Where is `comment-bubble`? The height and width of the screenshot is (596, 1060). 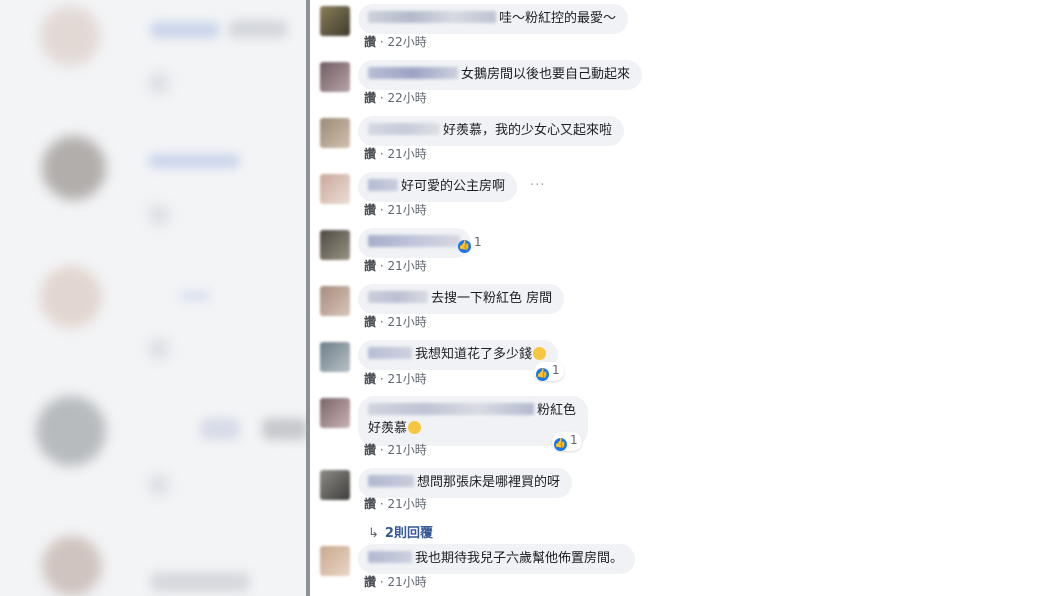
comment-bubble is located at coordinates (414, 243).